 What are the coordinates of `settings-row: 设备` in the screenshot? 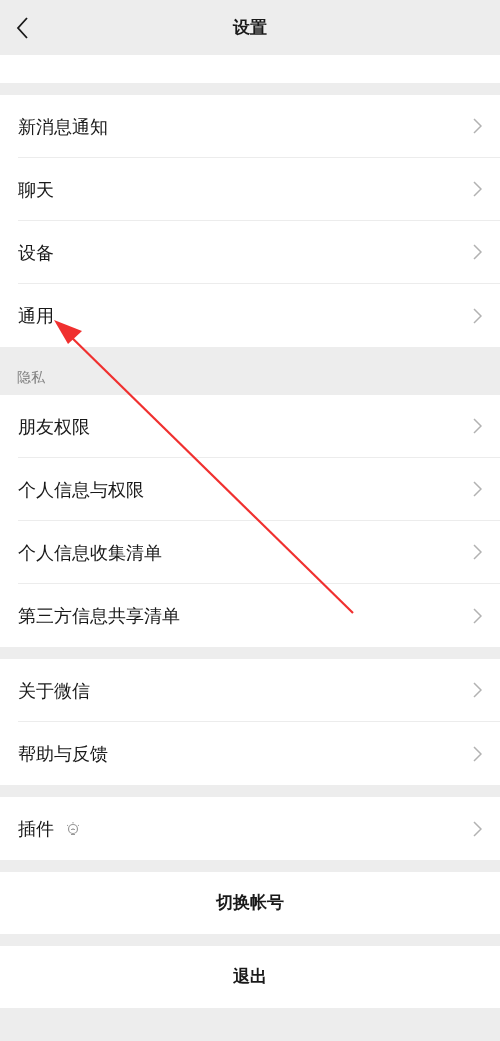 It's located at (259, 252).